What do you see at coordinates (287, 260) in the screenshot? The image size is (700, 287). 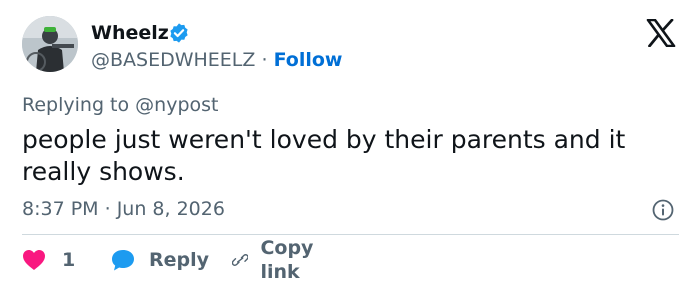 I see `copy-link-label: Copy link` at bounding box center [287, 260].